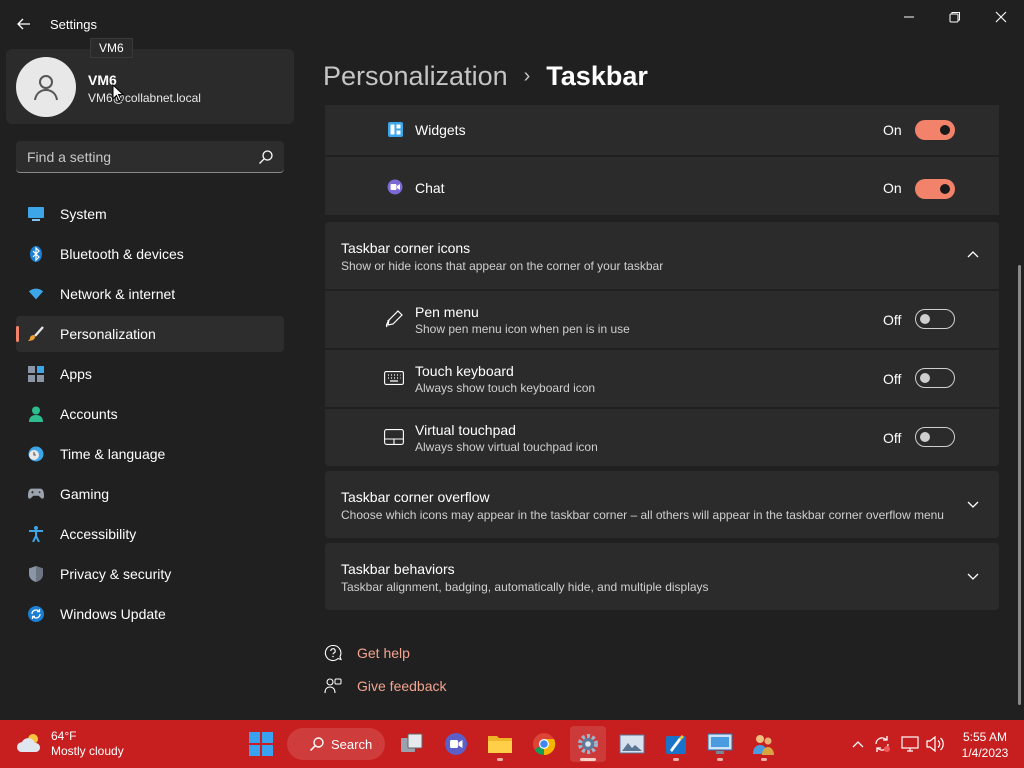 The height and width of the screenshot is (768, 1024). What do you see at coordinates (935, 130) in the screenshot?
I see `widgets-toggle` at bounding box center [935, 130].